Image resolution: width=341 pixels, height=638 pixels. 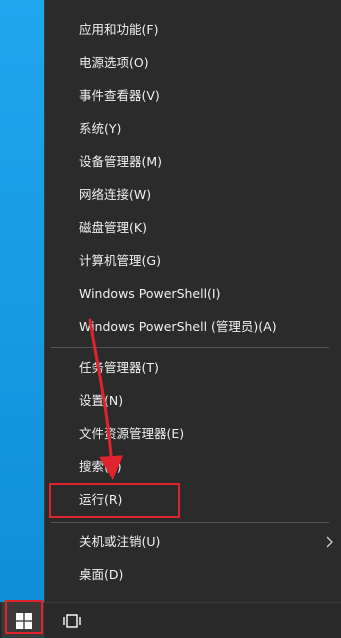 What do you see at coordinates (119, 542) in the screenshot?
I see `menu-item-shutdown-or-signout: 关机或注销(U)` at bounding box center [119, 542].